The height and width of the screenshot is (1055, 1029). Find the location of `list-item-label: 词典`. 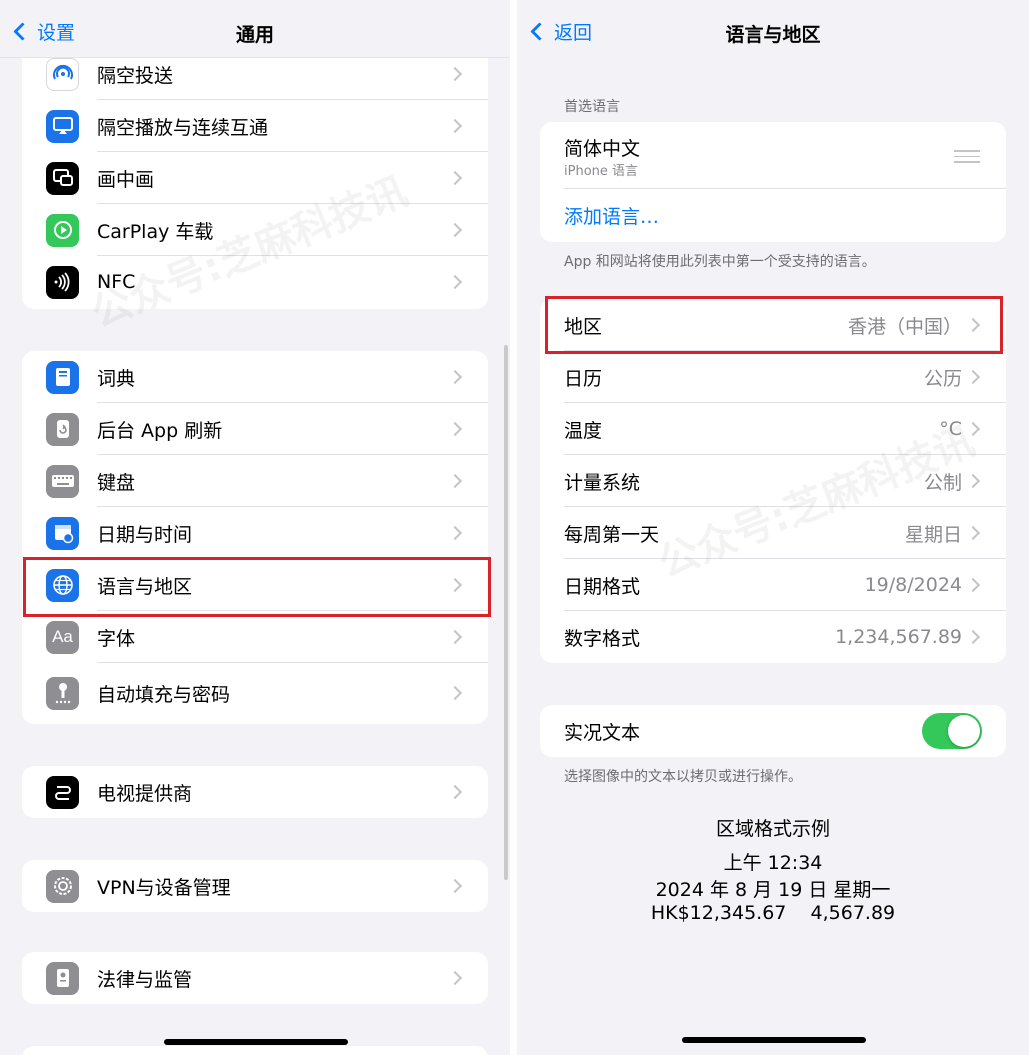

list-item-label: 词典 is located at coordinates (116, 378).